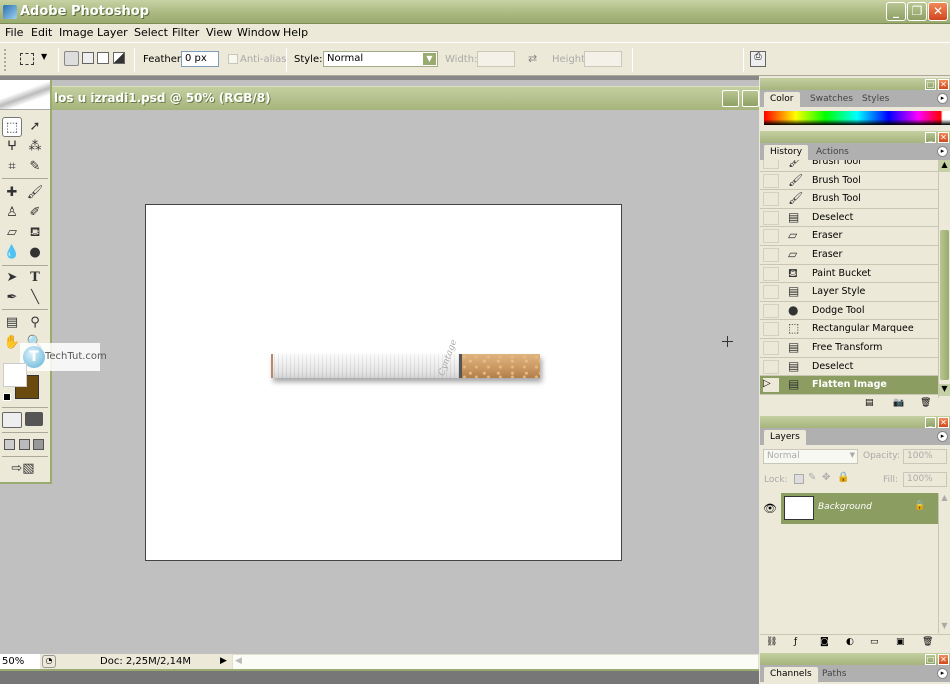 This screenshot has height=684, width=950. Describe the element at coordinates (405, 98) in the screenshot. I see `document-title-bar: los u izradi1.psd @ 50% (RGB/8)` at that location.